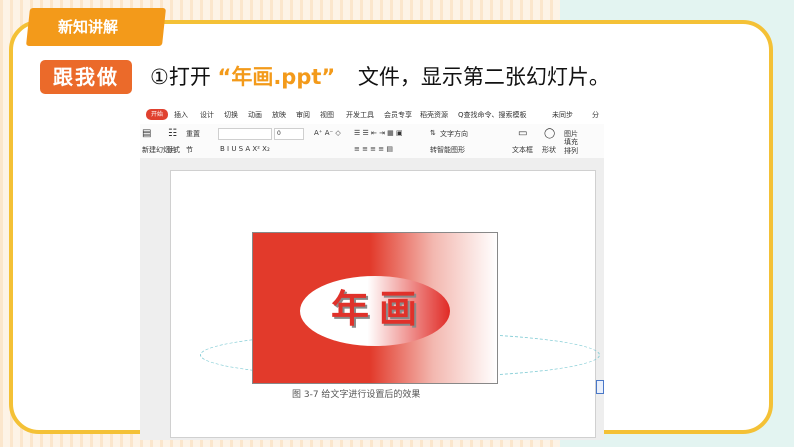 The width and height of the screenshot is (794, 447). What do you see at coordinates (255, 115) in the screenshot?
I see `tab-animation: 动画` at bounding box center [255, 115].